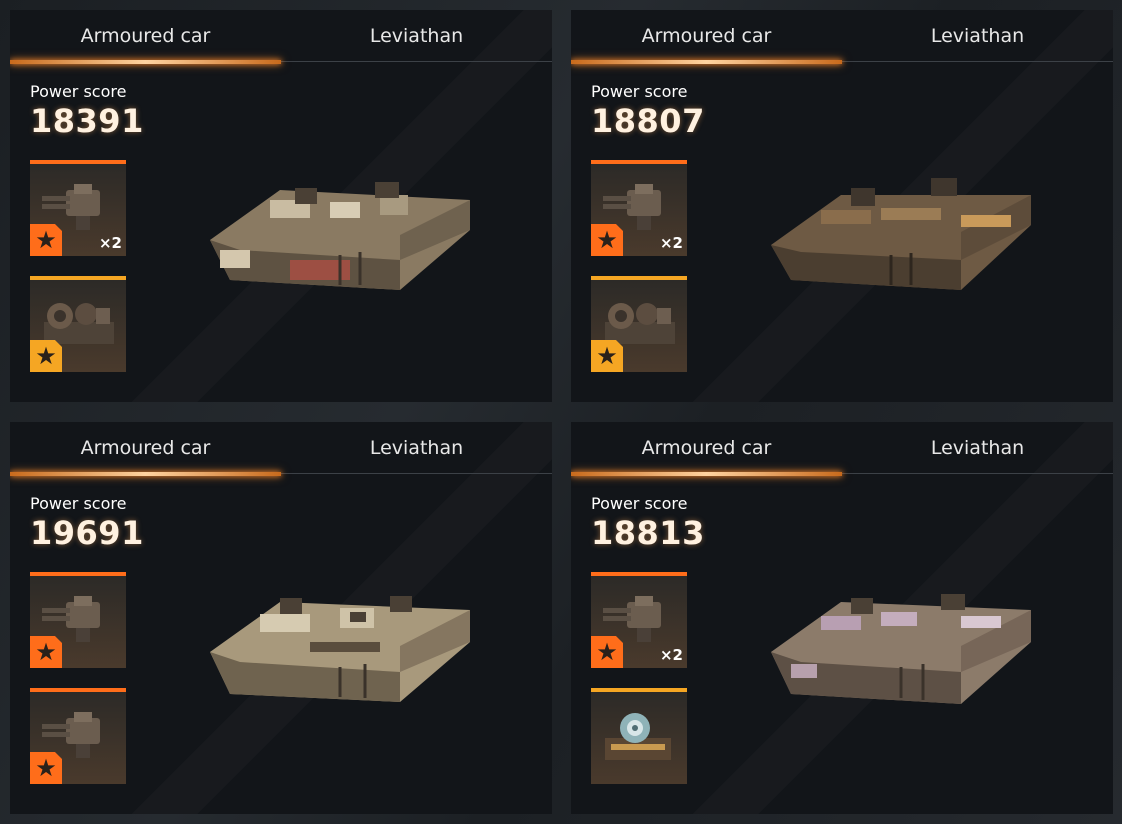 Image resolution: width=1122 pixels, height=824 pixels. I want to click on power-score-value: 18391, so click(87, 121).